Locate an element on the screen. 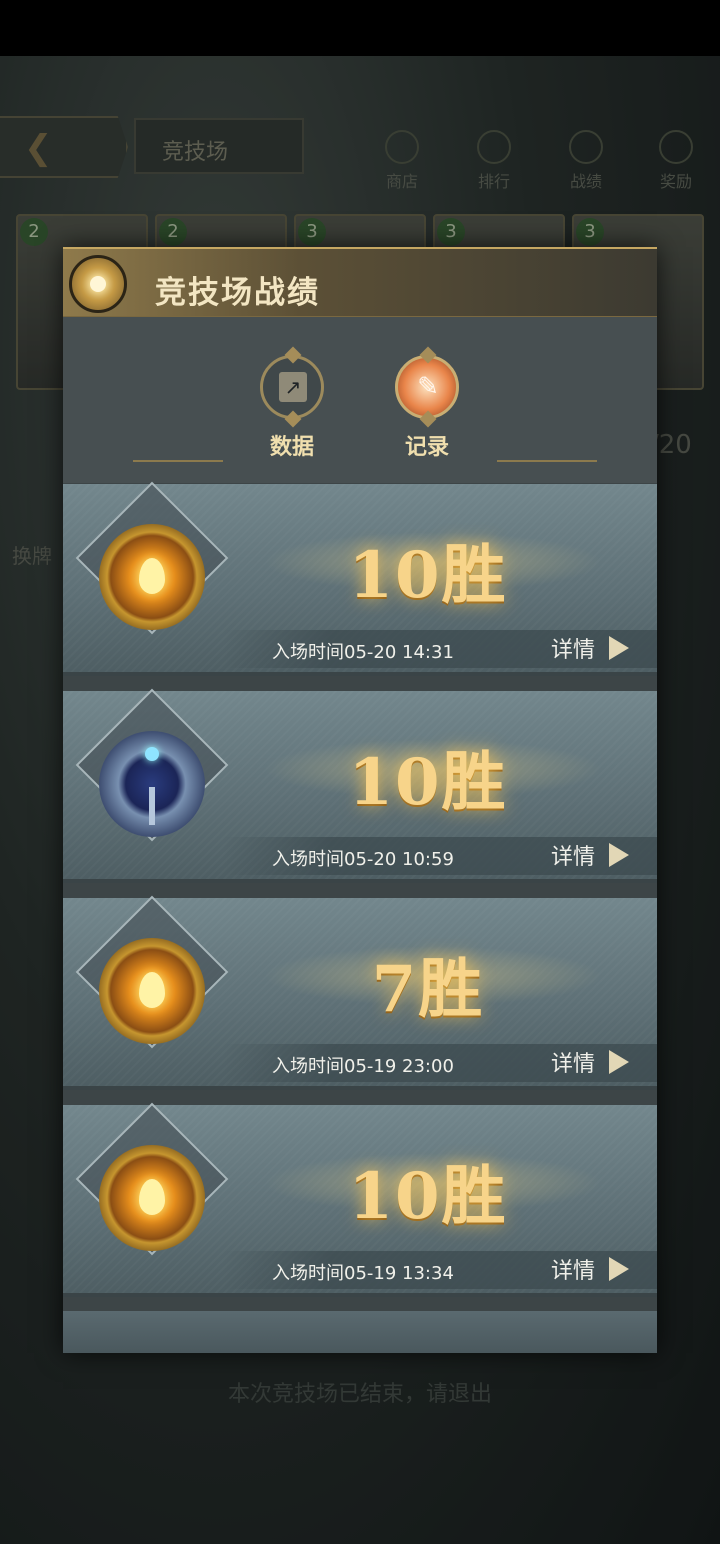 The height and width of the screenshot is (1544, 720). record-item: 10胜 入场时间05-19 13:34 详情 is located at coordinates (360, 1199).